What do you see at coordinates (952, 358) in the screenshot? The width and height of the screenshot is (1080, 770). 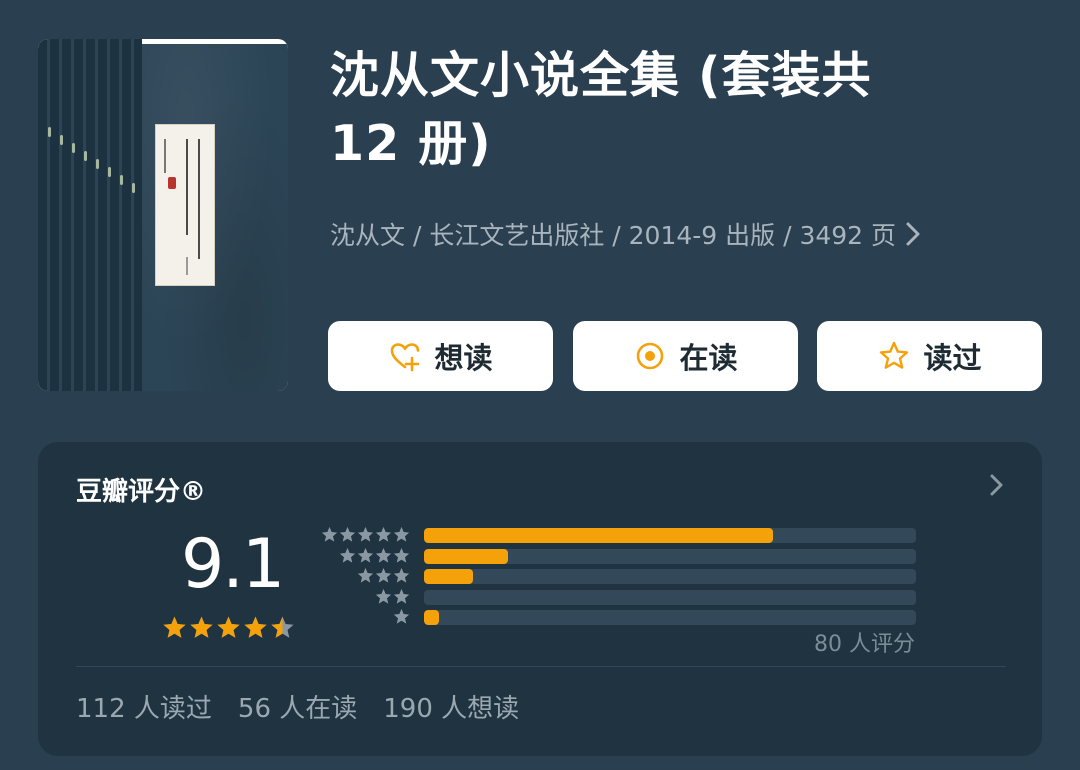 I see `have-read-label: 读过` at bounding box center [952, 358].